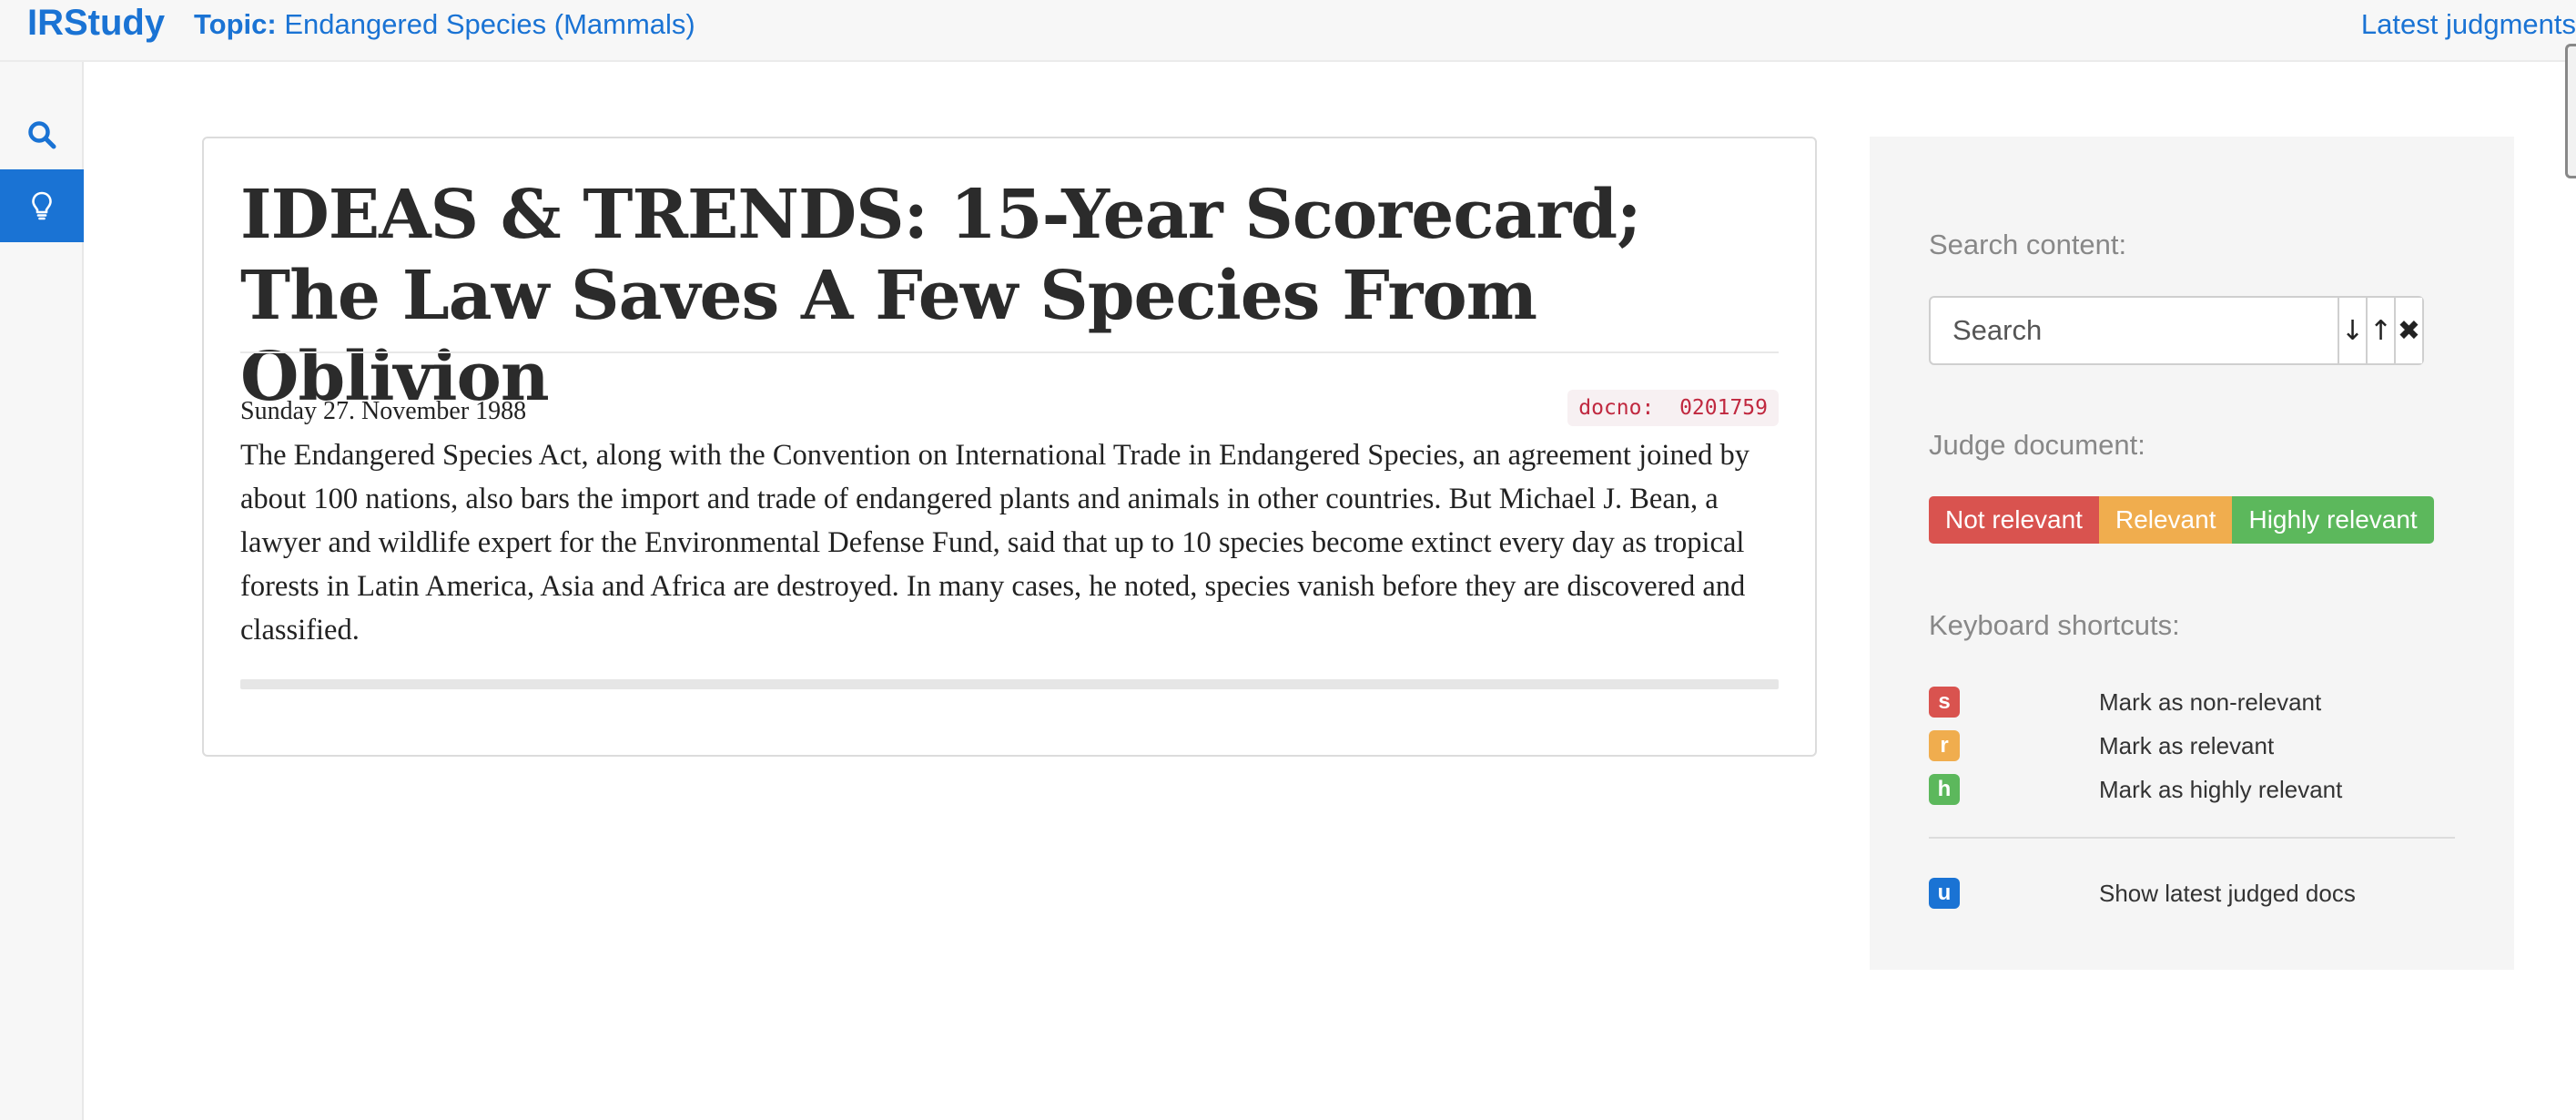  I want to click on topic-heading: Topic: Endangered Species (Mammals), so click(444, 25).